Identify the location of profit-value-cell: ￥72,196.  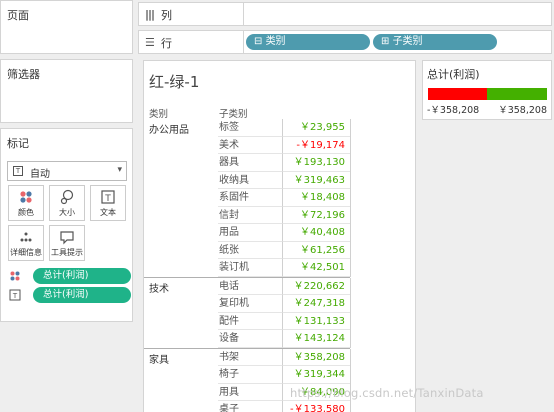
(316, 215).